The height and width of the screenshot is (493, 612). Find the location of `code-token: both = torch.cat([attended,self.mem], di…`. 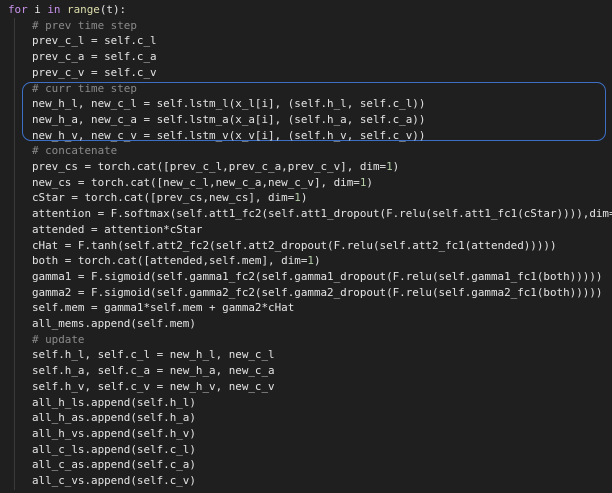

code-token: both = torch.cat([attended,self.mem], di… is located at coordinates (170, 261).